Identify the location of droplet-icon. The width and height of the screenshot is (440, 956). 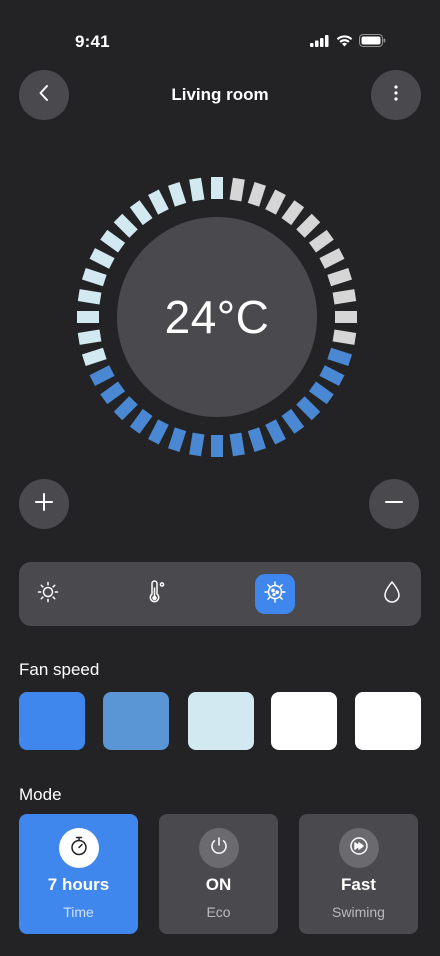
(392, 594).